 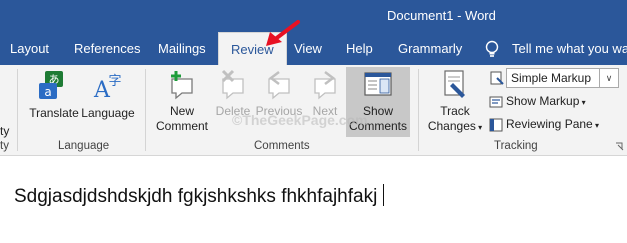 I want to click on new-comment-line2: Comment, so click(x=181, y=126).